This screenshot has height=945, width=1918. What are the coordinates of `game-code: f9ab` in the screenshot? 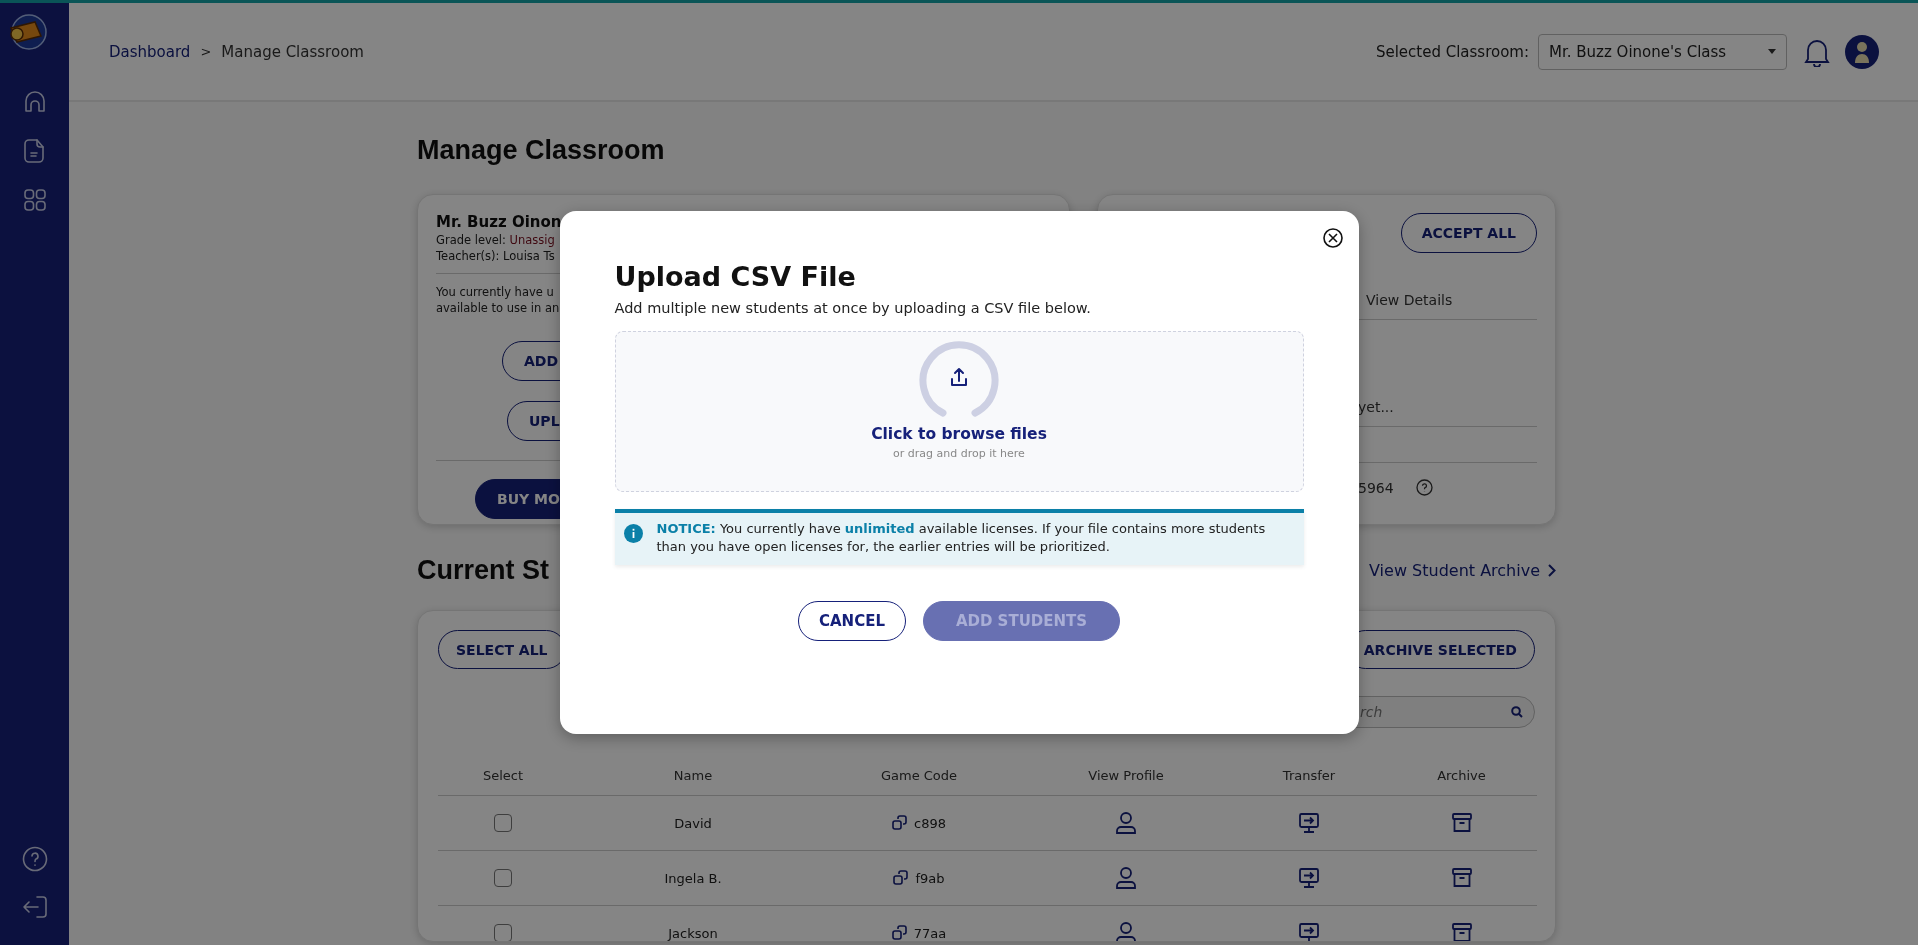 It's located at (930, 878).